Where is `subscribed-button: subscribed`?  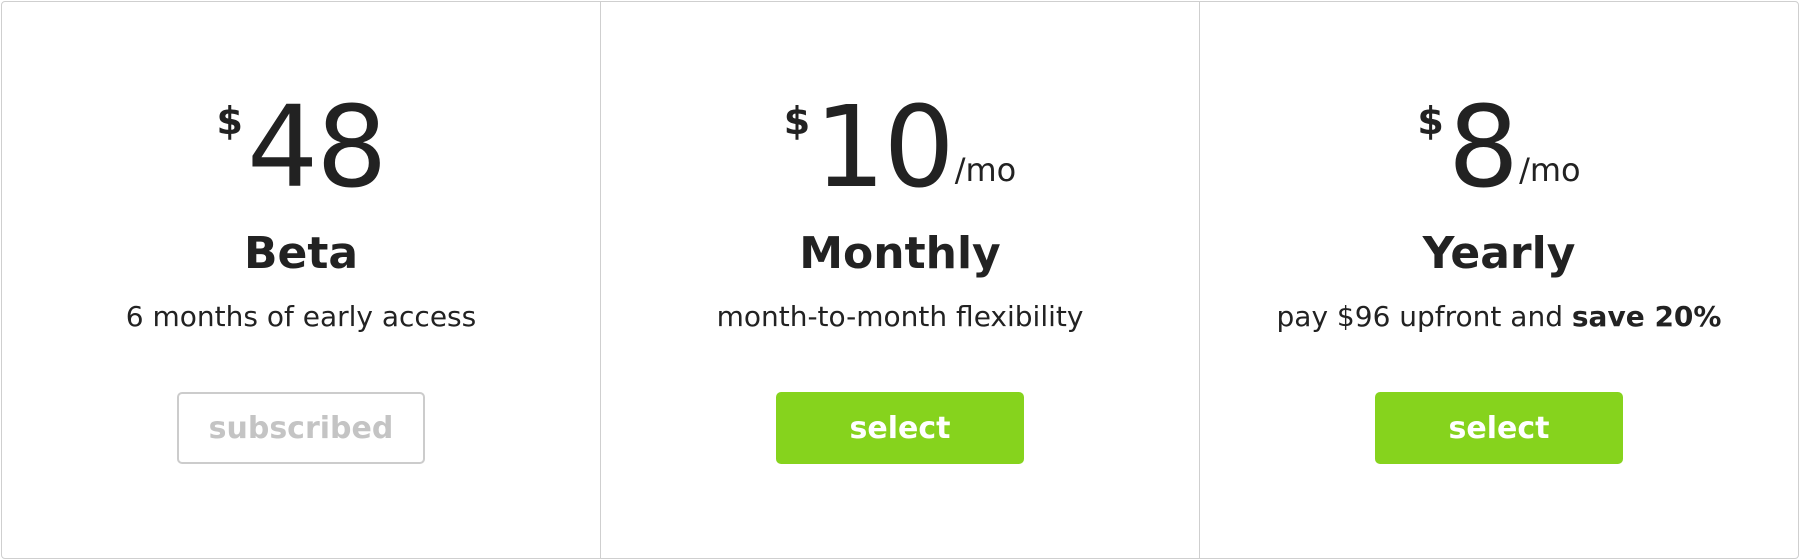
subscribed-button: subscribed is located at coordinates (301, 428).